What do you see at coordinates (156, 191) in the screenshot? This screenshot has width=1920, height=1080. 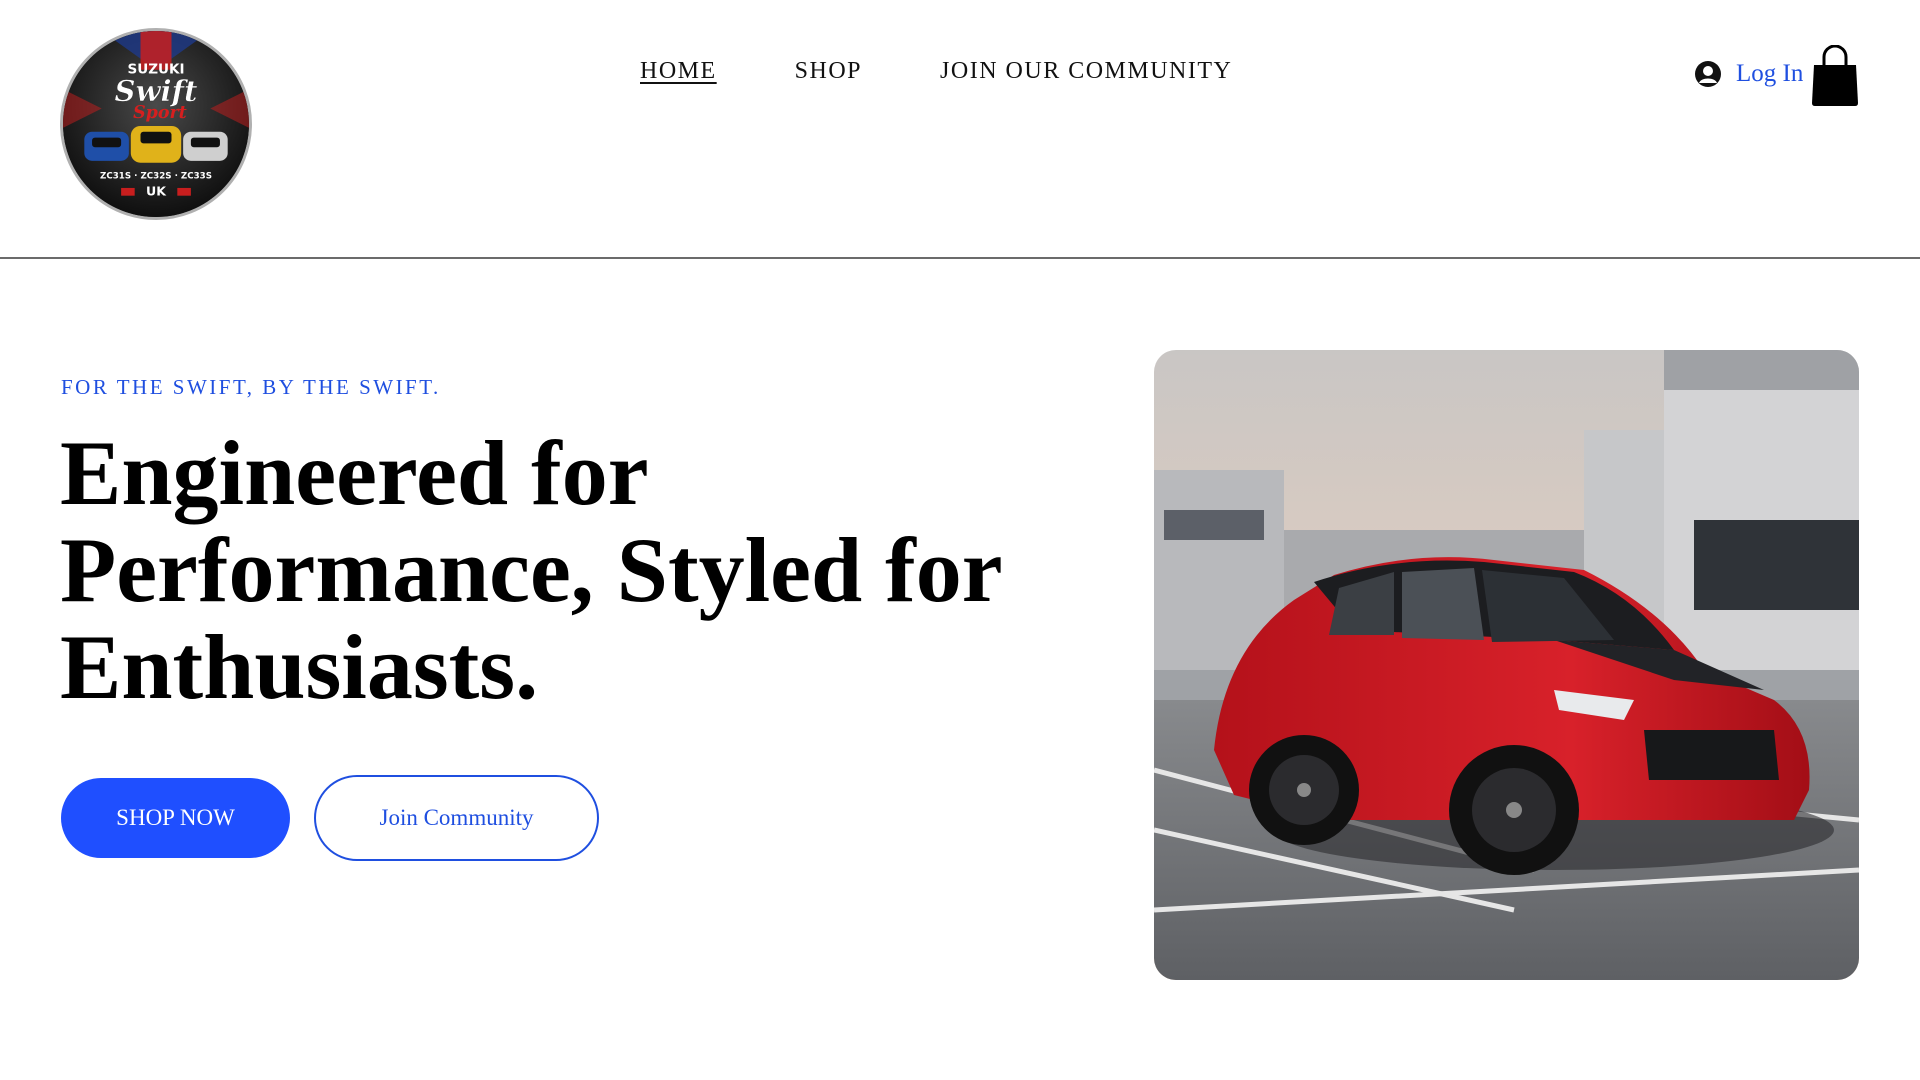 I see `logo-region-text: UK` at bounding box center [156, 191].